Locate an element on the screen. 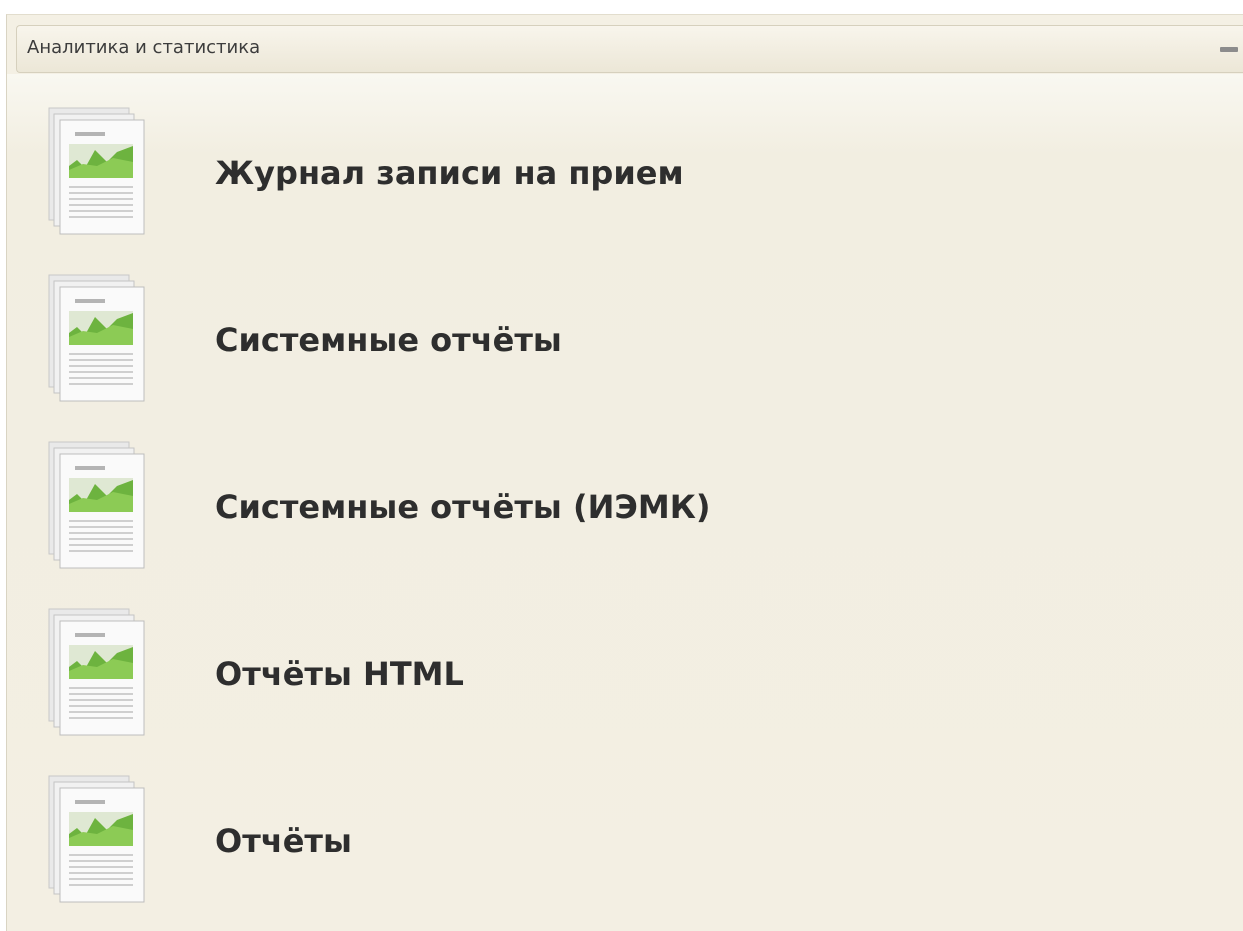  report-label: Журнал записи на прием is located at coordinates (449, 173).